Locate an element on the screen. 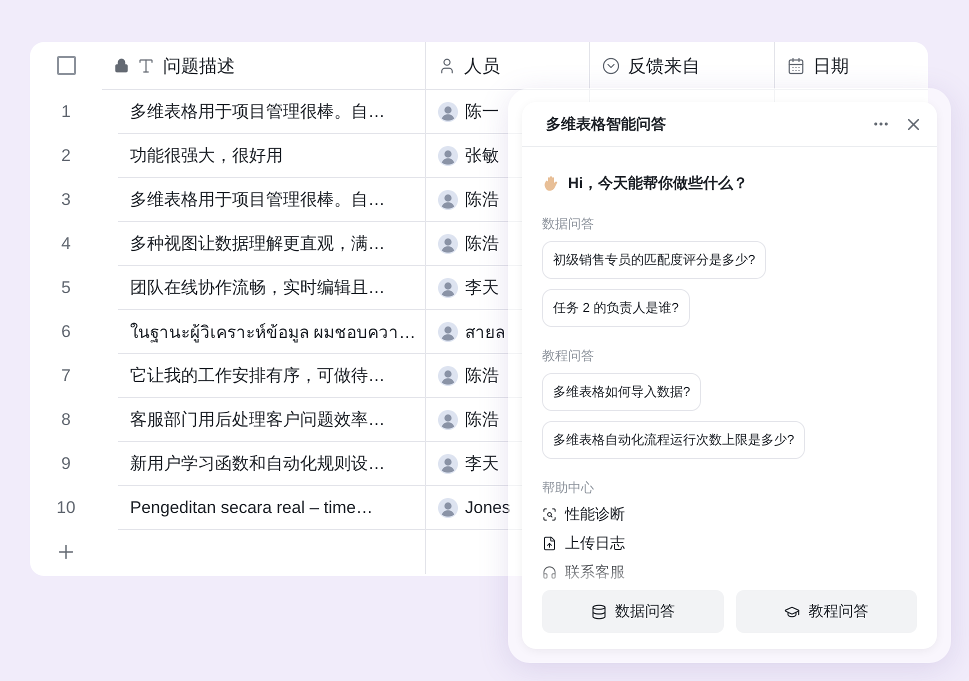 This screenshot has height=681, width=969. help-link: 上传日志 is located at coordinates (583, 543).